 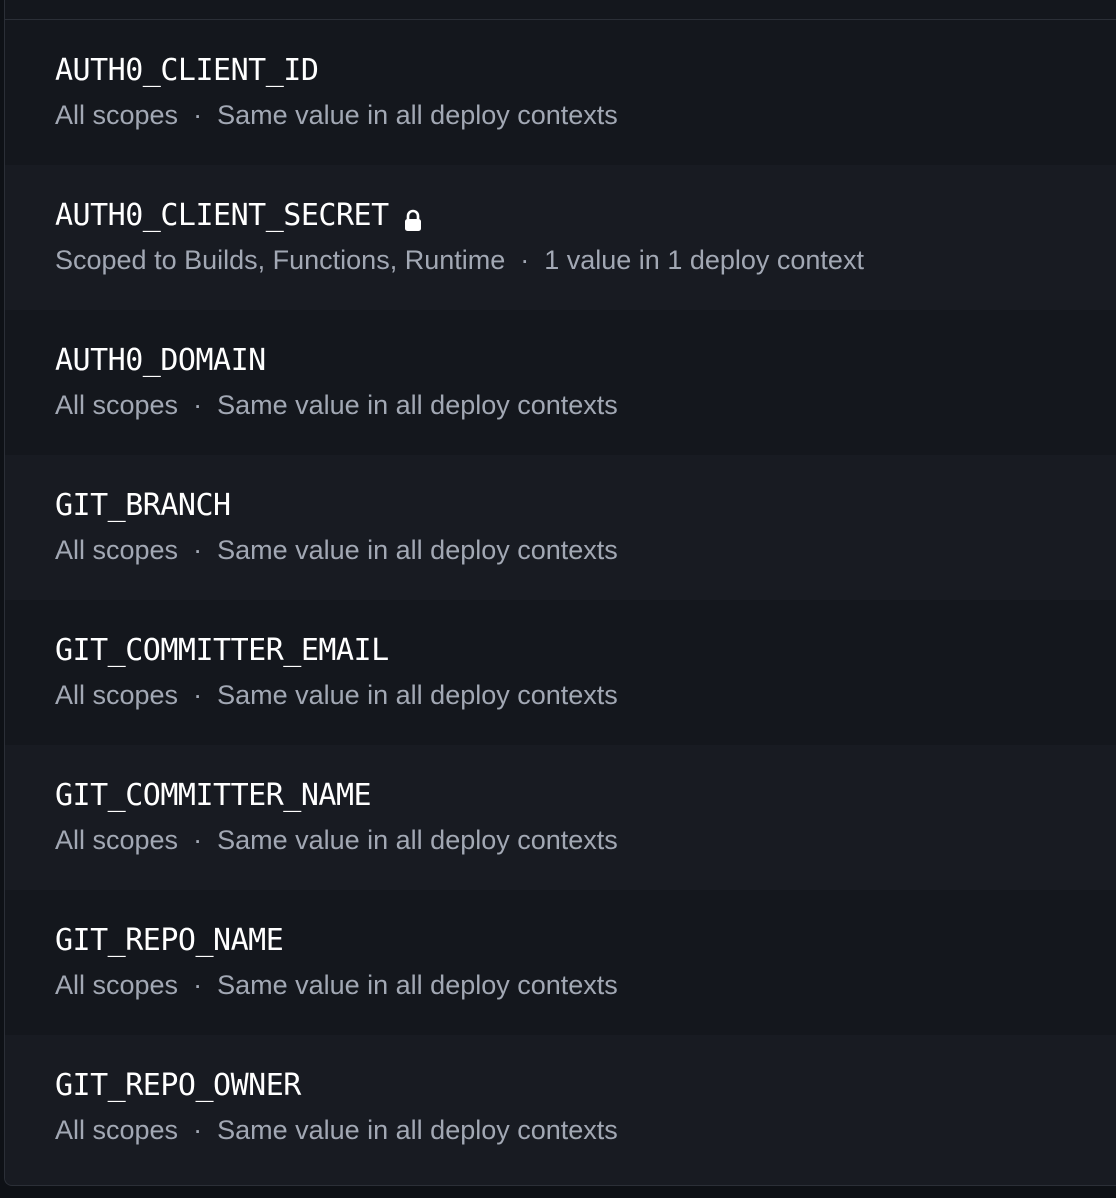 I want to click on env-var-name: GIT_COMMITTER_EMAIL, so click(x=222, y=650).